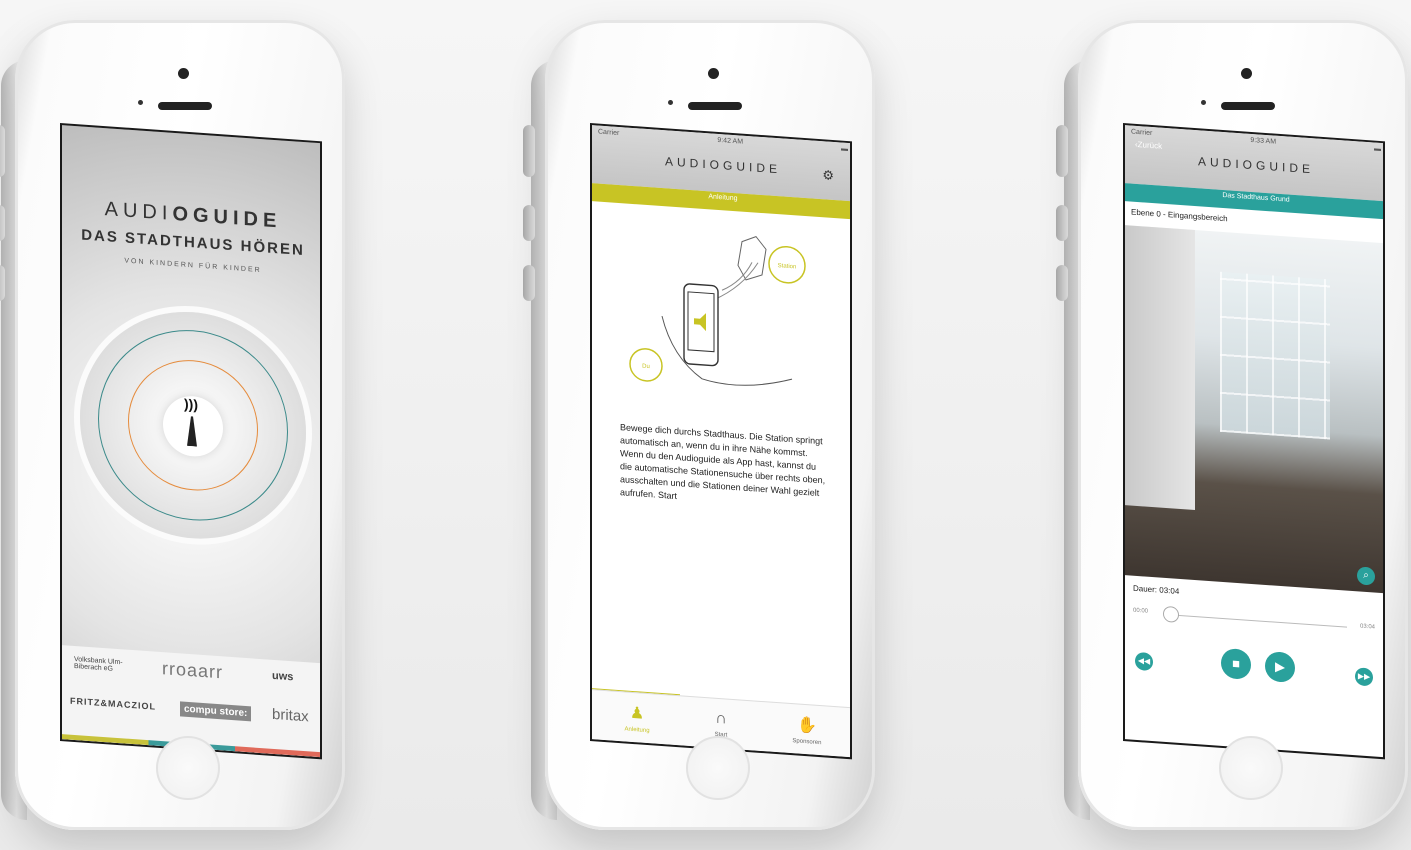 The width and height of the screenshot is (1411, 850). Describe the element at coordinates (1179, 215) in the screenshot. I see `location-label: Ebene 0 - Eingangsbereich` at that location.